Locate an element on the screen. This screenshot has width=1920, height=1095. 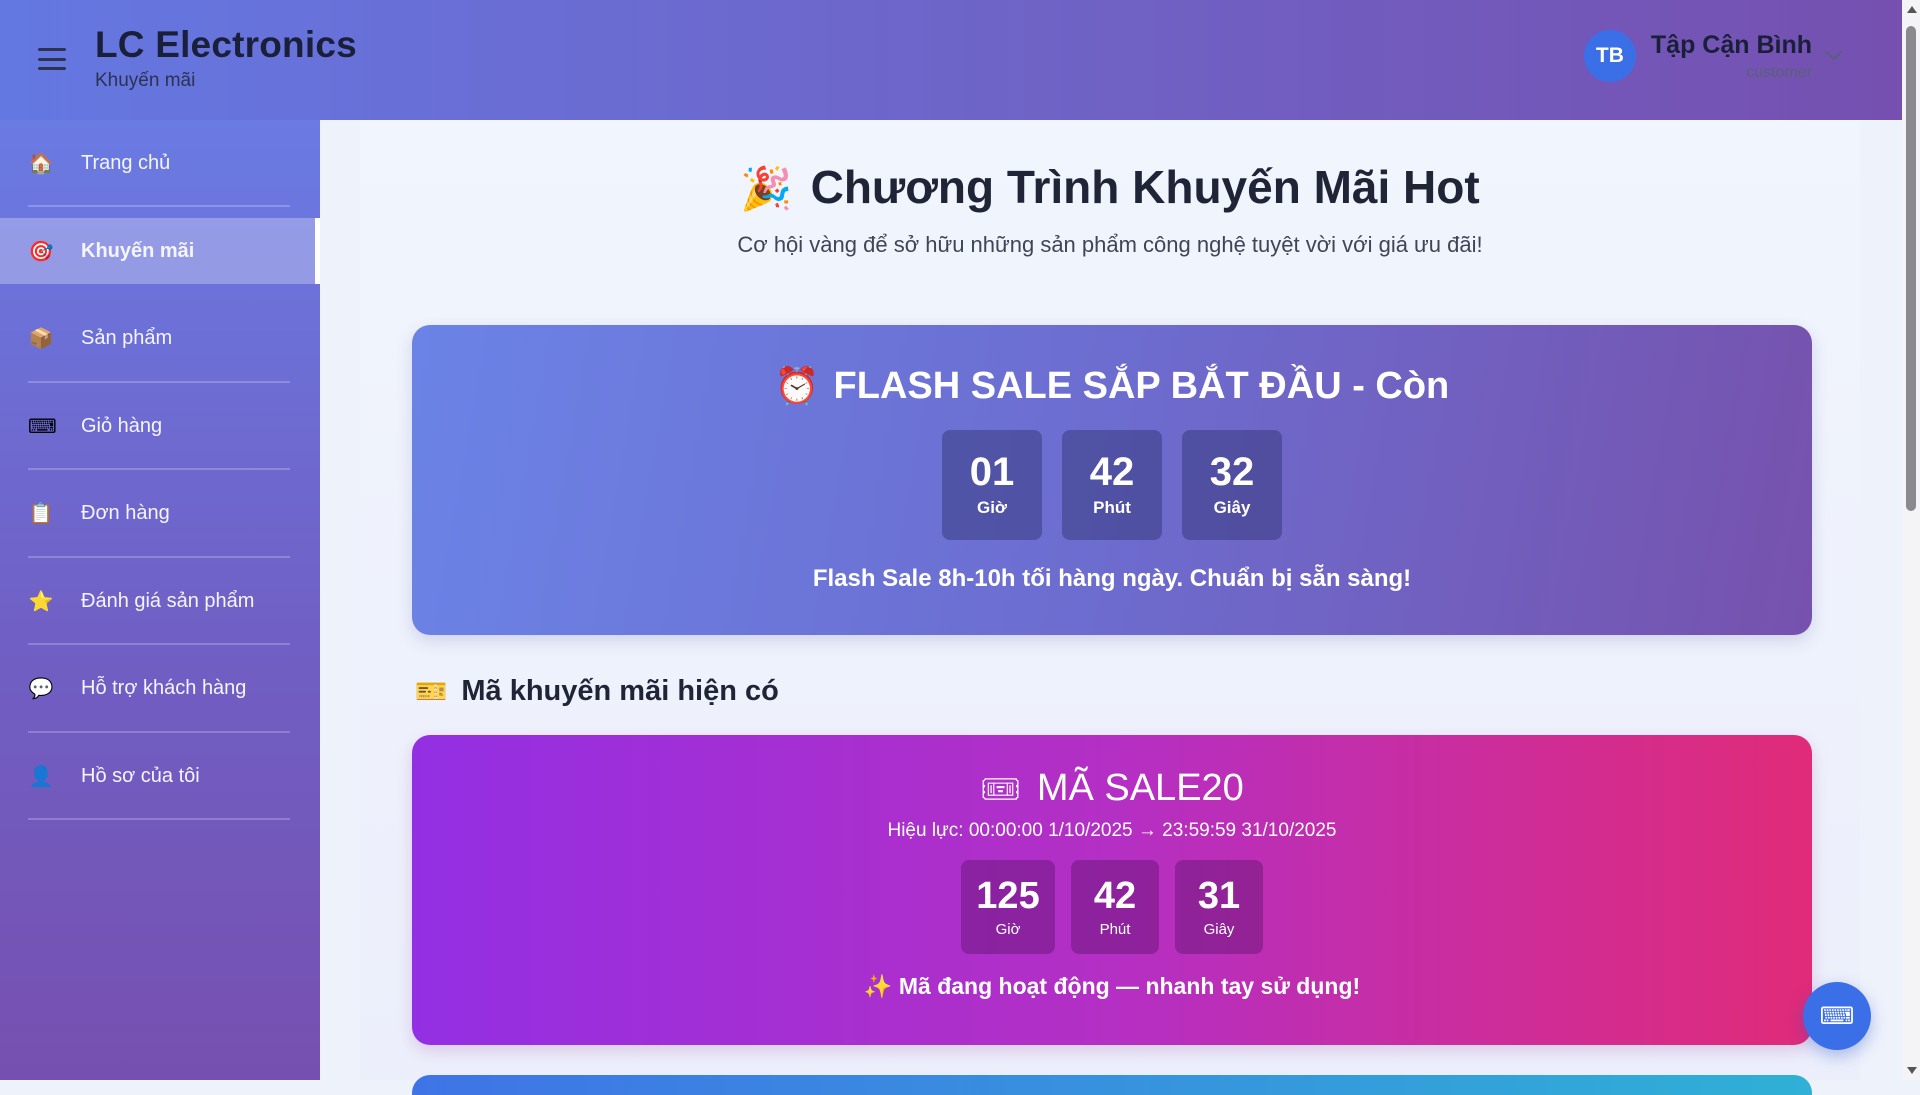
clipboard-icon: 📋 is located at coordinates (41, 513).